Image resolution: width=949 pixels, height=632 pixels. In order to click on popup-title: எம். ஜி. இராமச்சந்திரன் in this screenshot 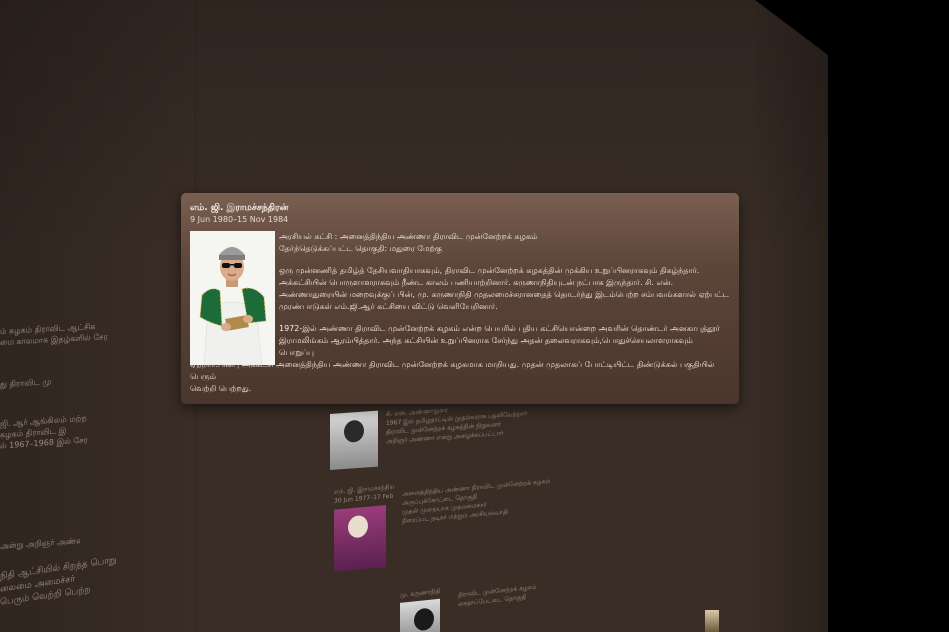, I will do `click(239, 208)`.